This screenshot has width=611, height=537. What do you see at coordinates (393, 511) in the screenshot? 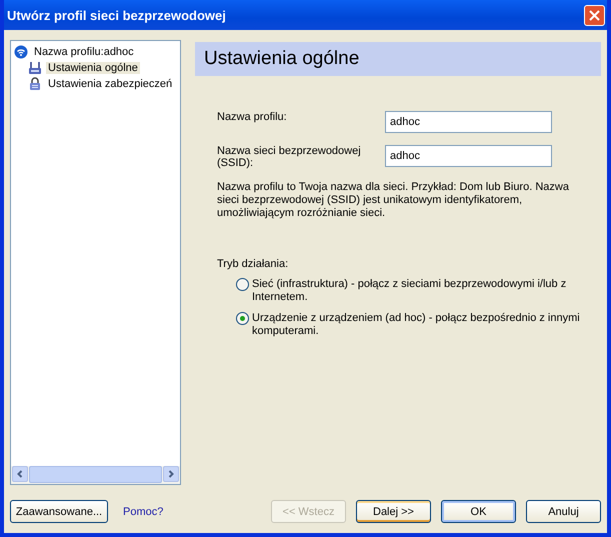
I see `dialog-button: Dalej >>` at bounding box center [393, 511].